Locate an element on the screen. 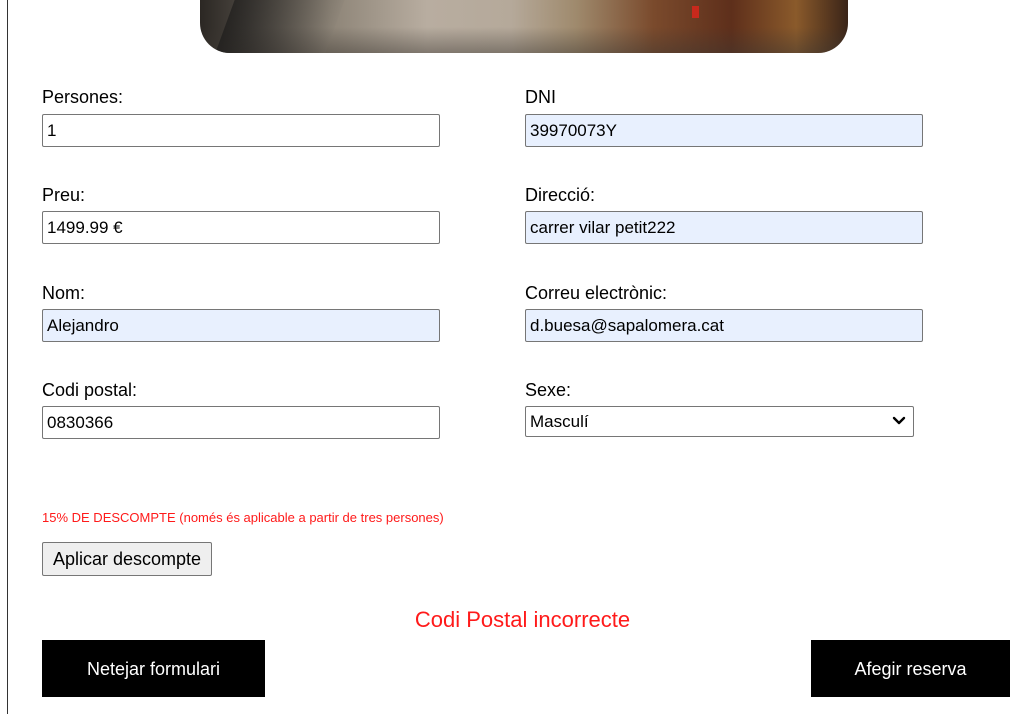 This screenshot has width=1031, height=714. sexe-select: Masculí is located at coordinates (719, 421).